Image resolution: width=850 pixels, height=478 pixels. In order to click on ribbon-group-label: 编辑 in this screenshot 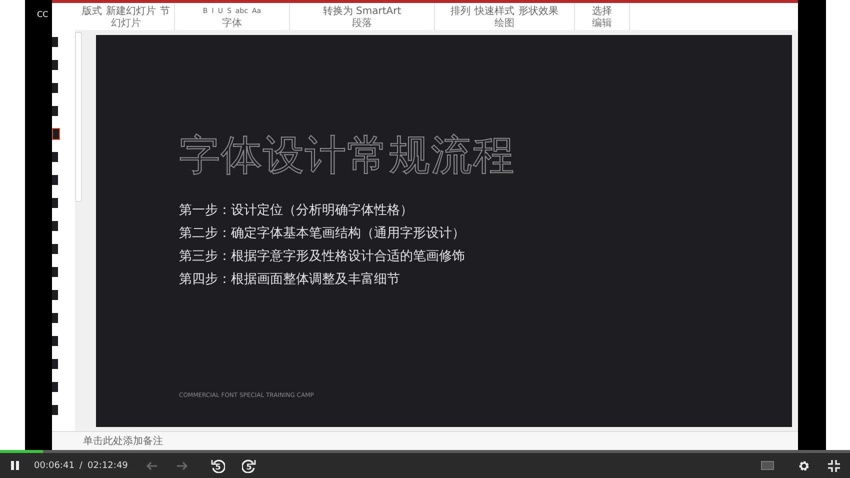, I will do `click(602, 23)`.